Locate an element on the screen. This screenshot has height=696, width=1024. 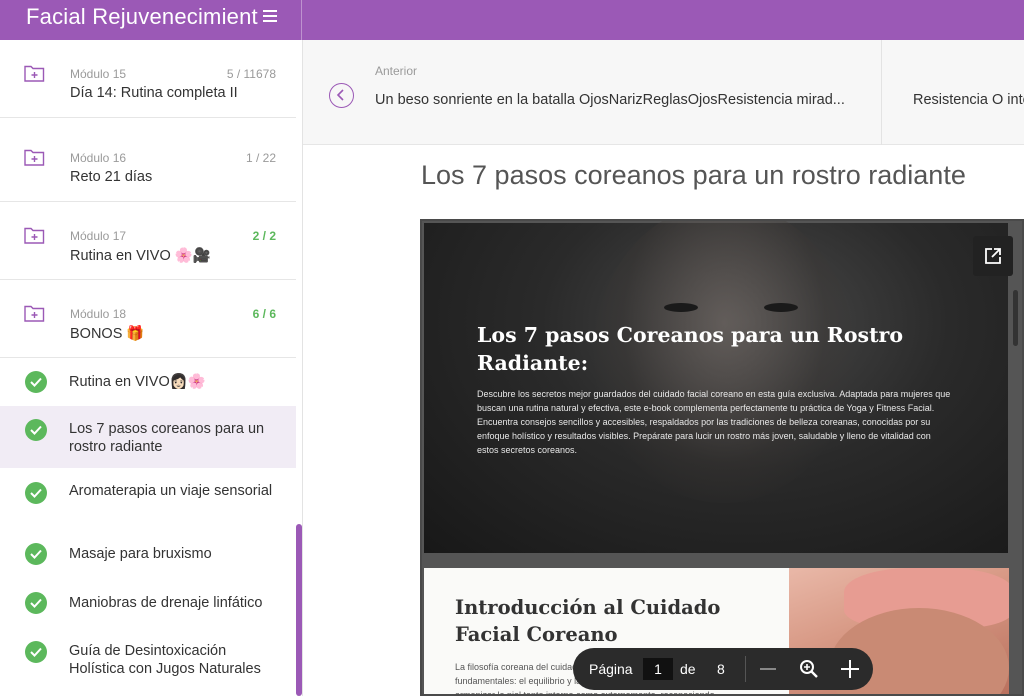
lesson-title: Rutina en VIVO👩🏻🌸 is located at coordinates (137, 382).